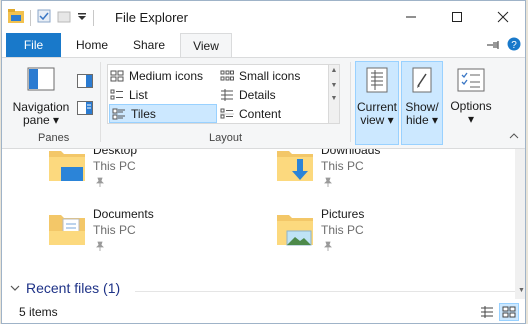  What do you see at coordinates (166, 75) in the screenshot?
I see `medium-icons-label: Medium icons` at bounding box center [166, 75].